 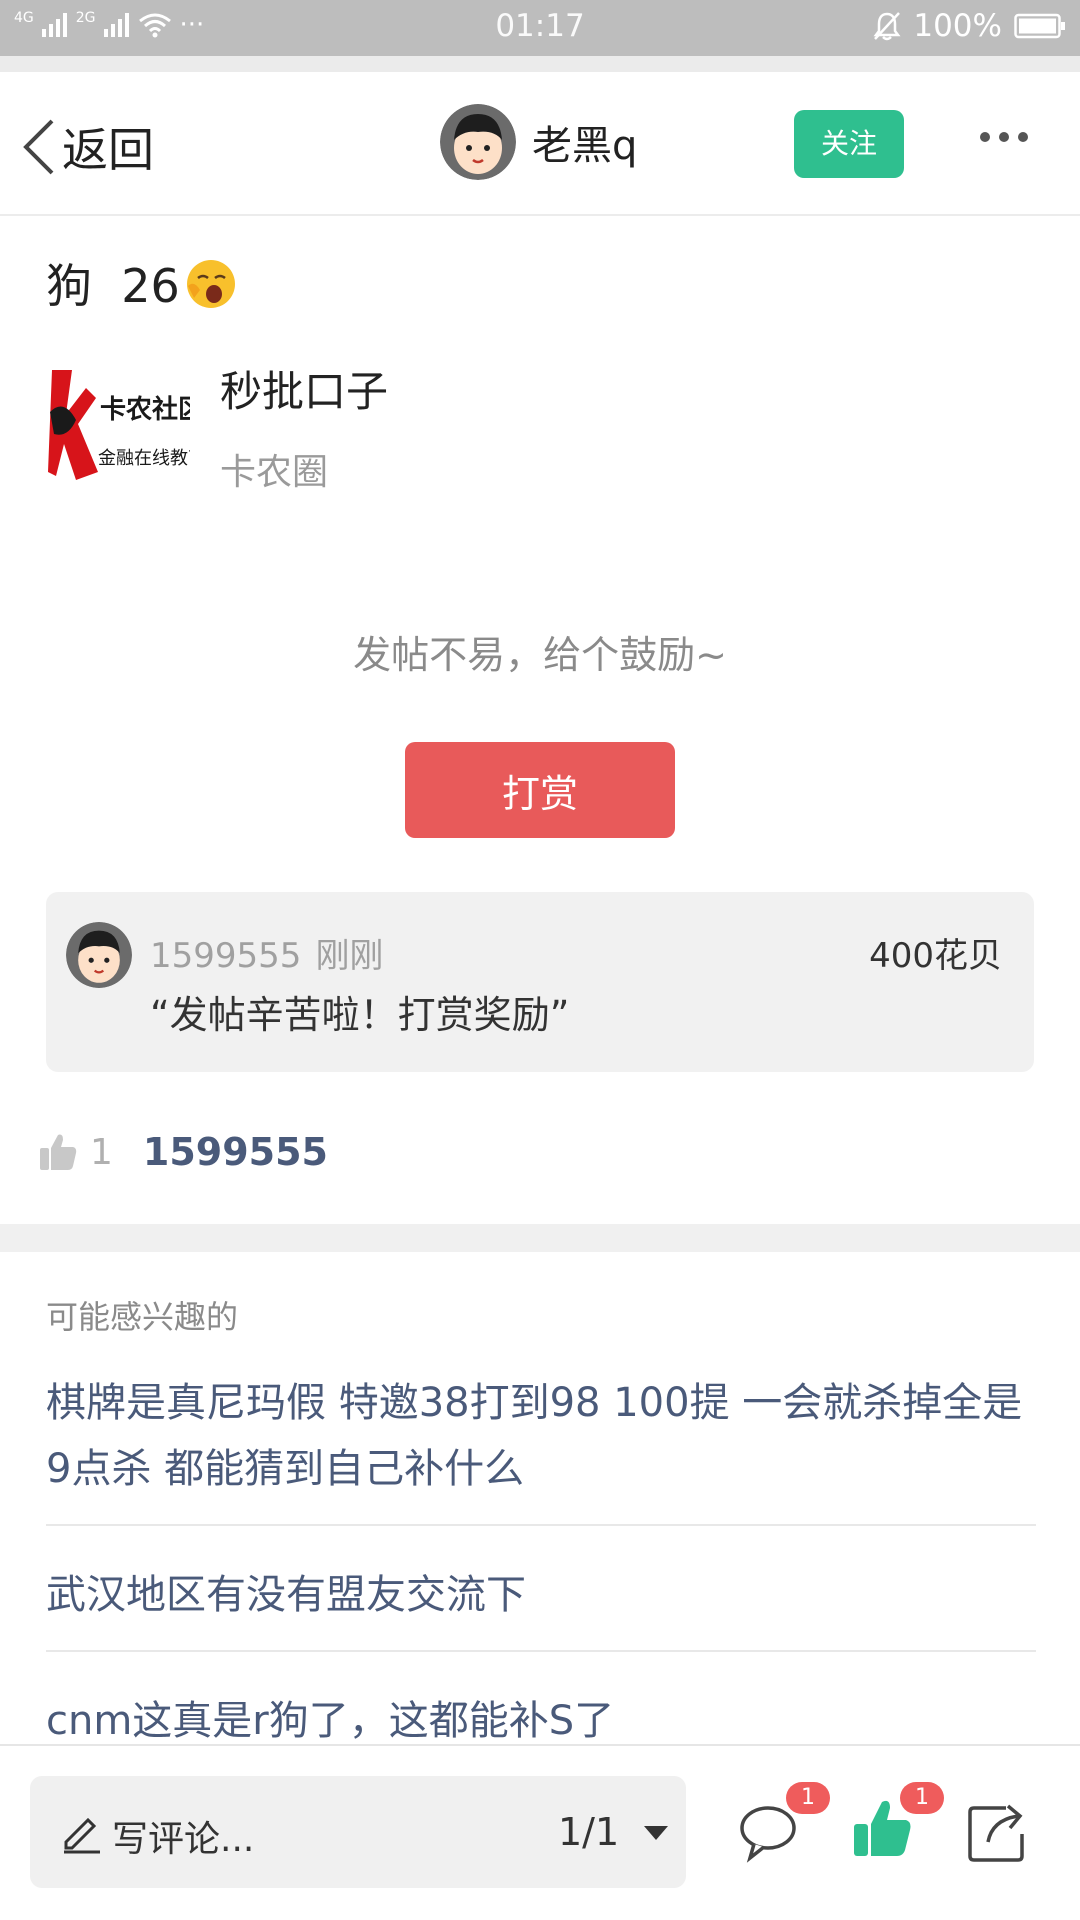 I want to click on author-info: 老黑q, so click(x=538, y=142).